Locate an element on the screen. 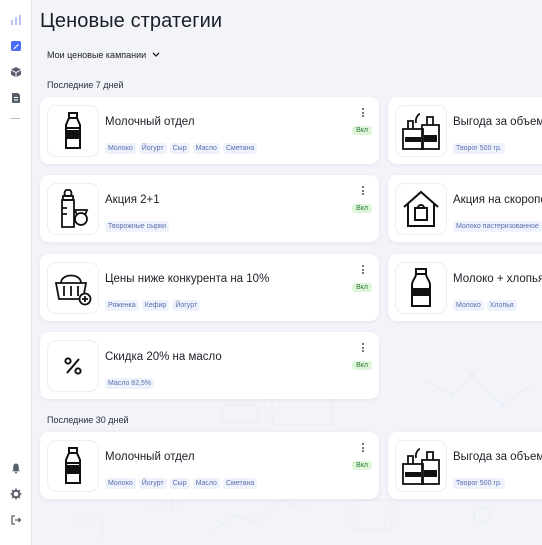 This screenshot has width=542, height=545. card-tags: Творожные сырки is located at coordinates (137, 226).